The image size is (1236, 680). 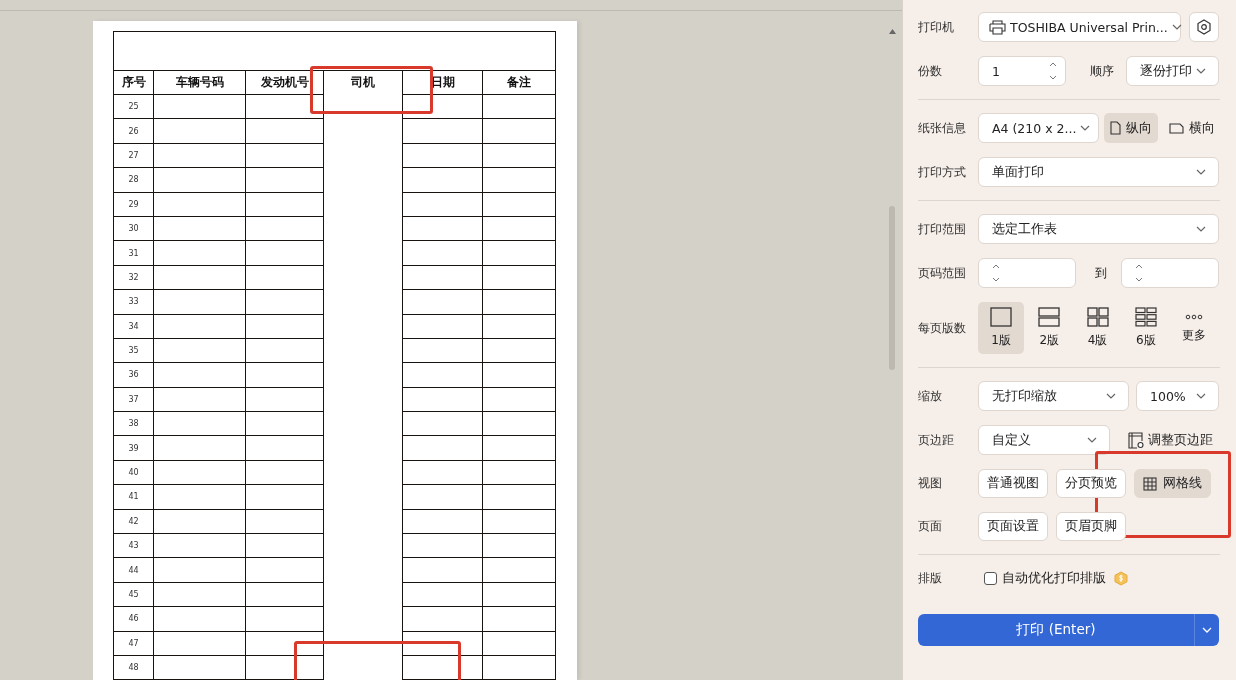 What do you see at coordinates (1022, 71) in the screenshot?
I see `copies-field: 1` at bounding box center [1022, 71].